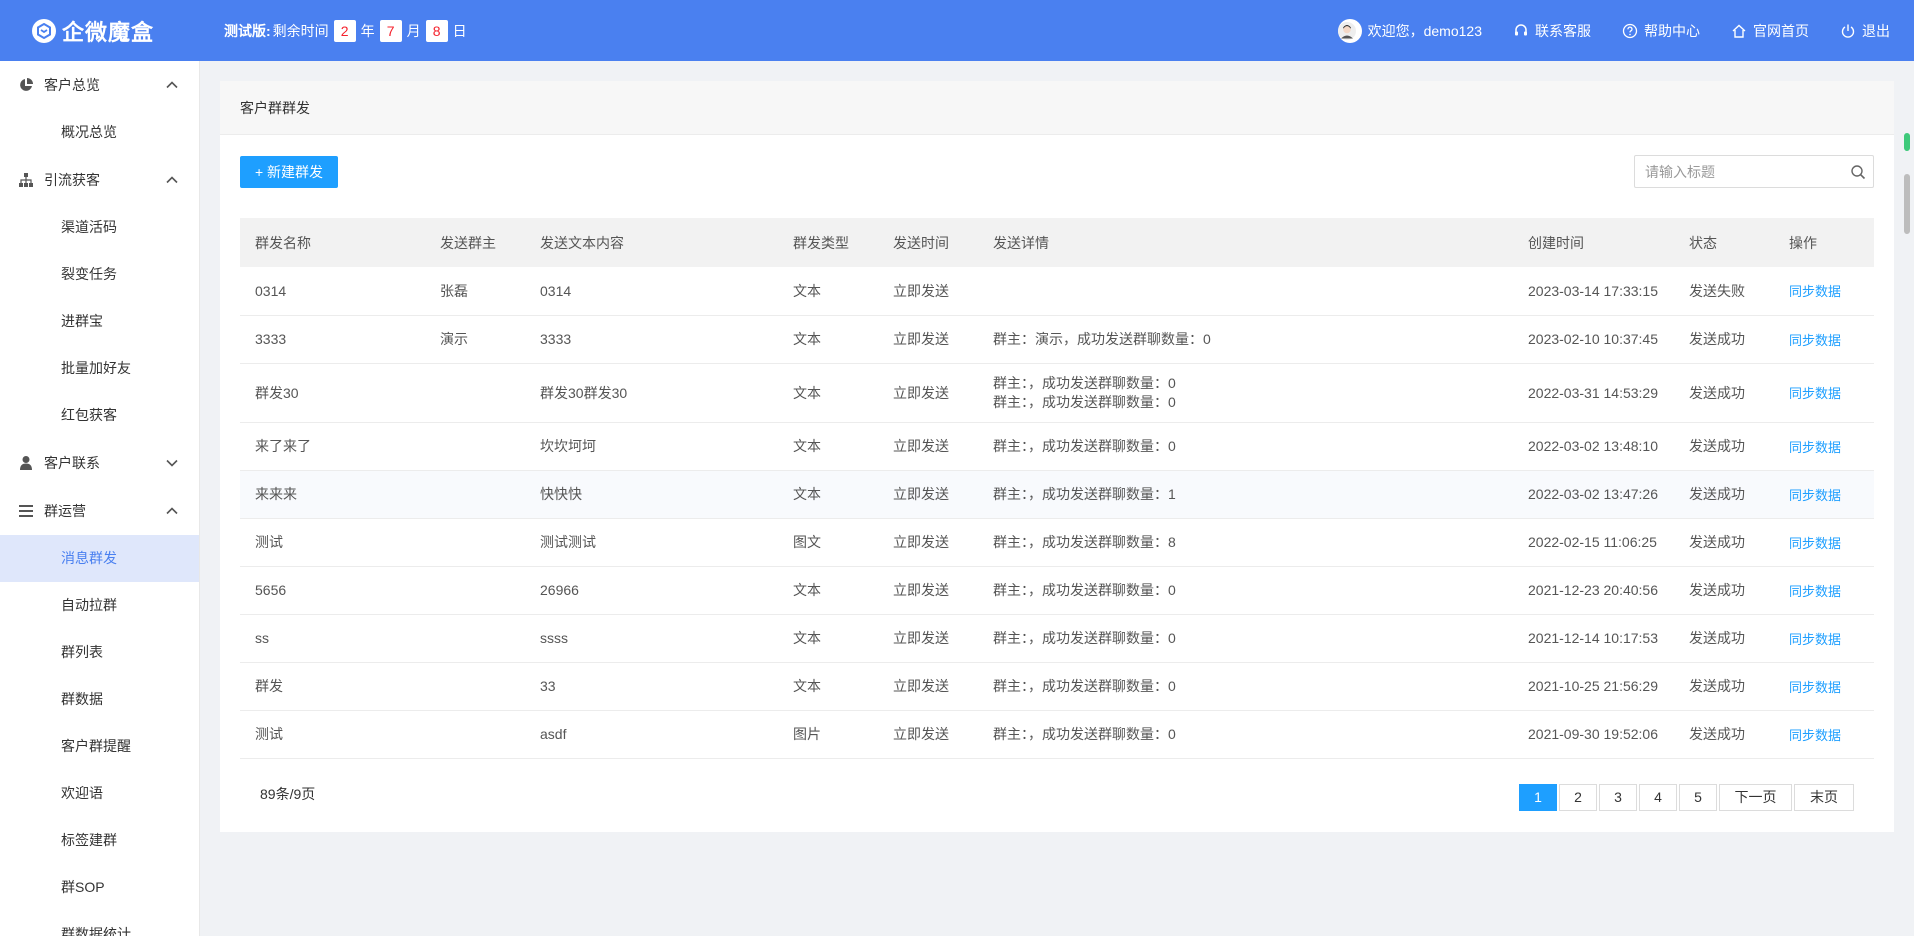 The height and width of the screenshot is (936, 1914). Describe the element at coordinates (1739, 171) in the screenshot. I see `search-input` at that location.